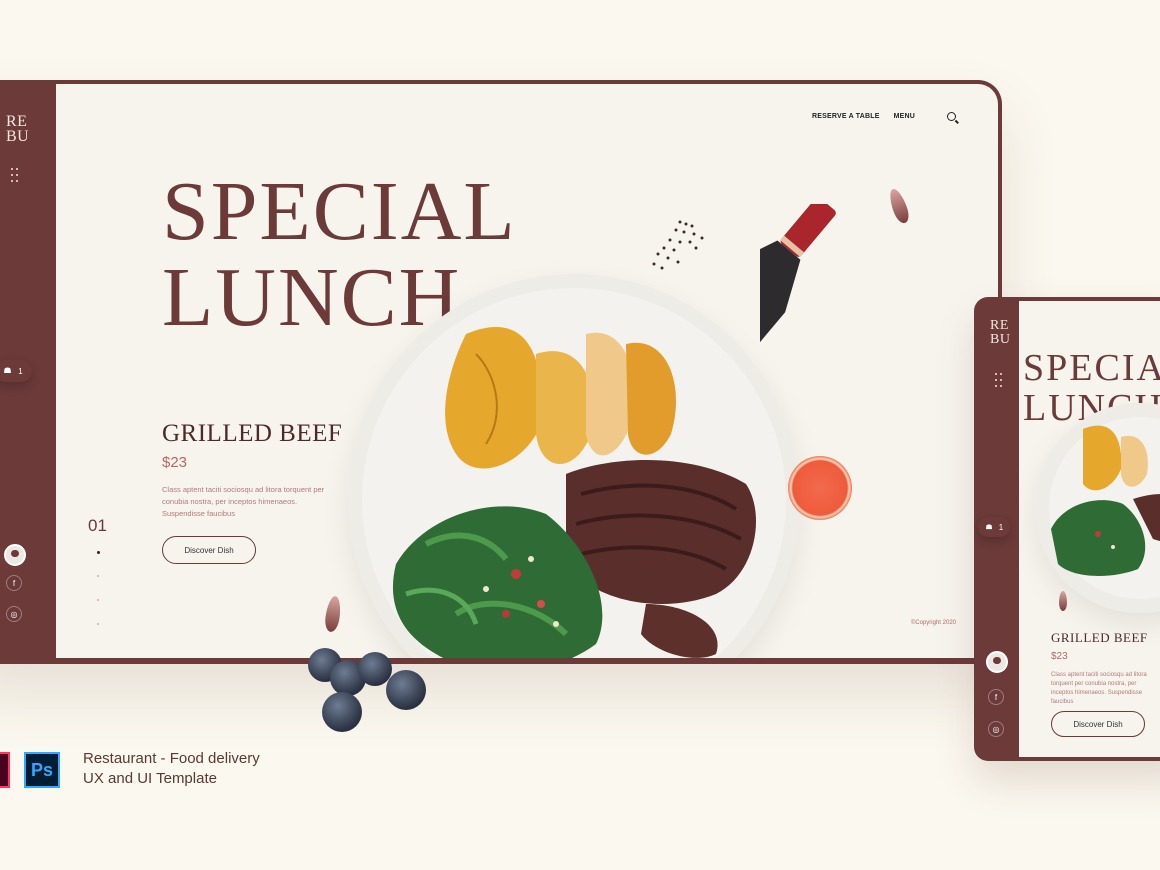 The height and width of the screenshot is (870, 1160). What do you see at coordinates (951, 116) in the screenshot?
I see `search-icon` at bounding box center [951, 116].